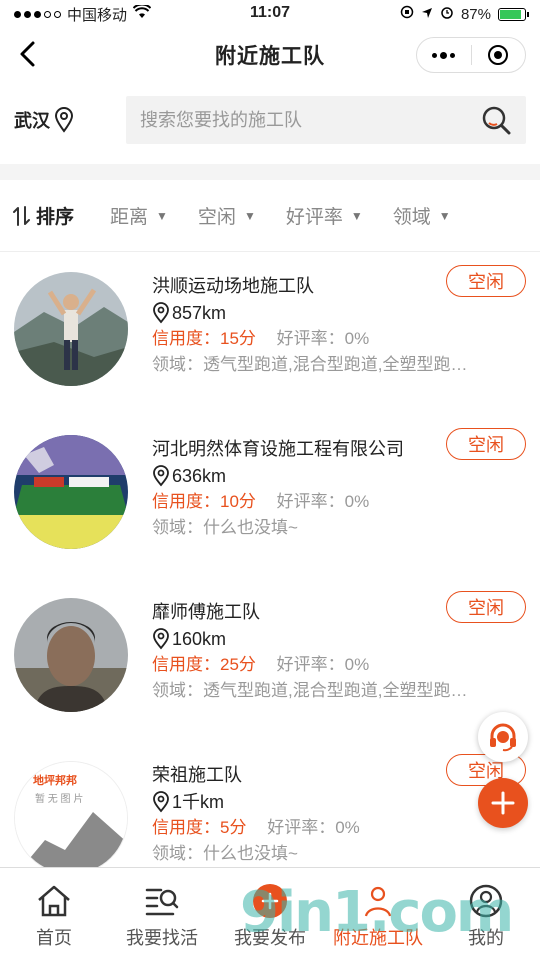 The image size is (540, 960). I want to click on add-button, so click(503, 803).